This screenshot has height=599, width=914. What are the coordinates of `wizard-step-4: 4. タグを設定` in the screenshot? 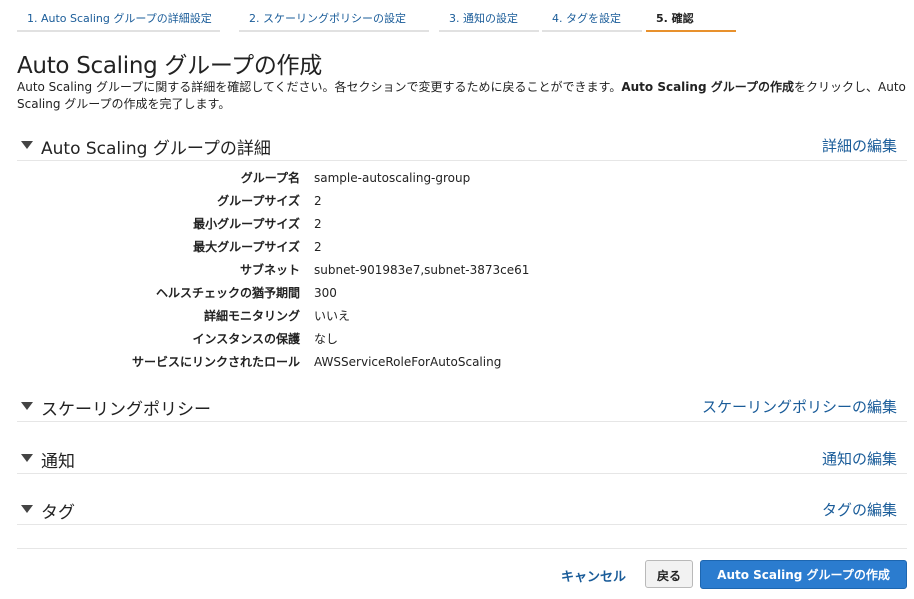 It's located at (592, 19).